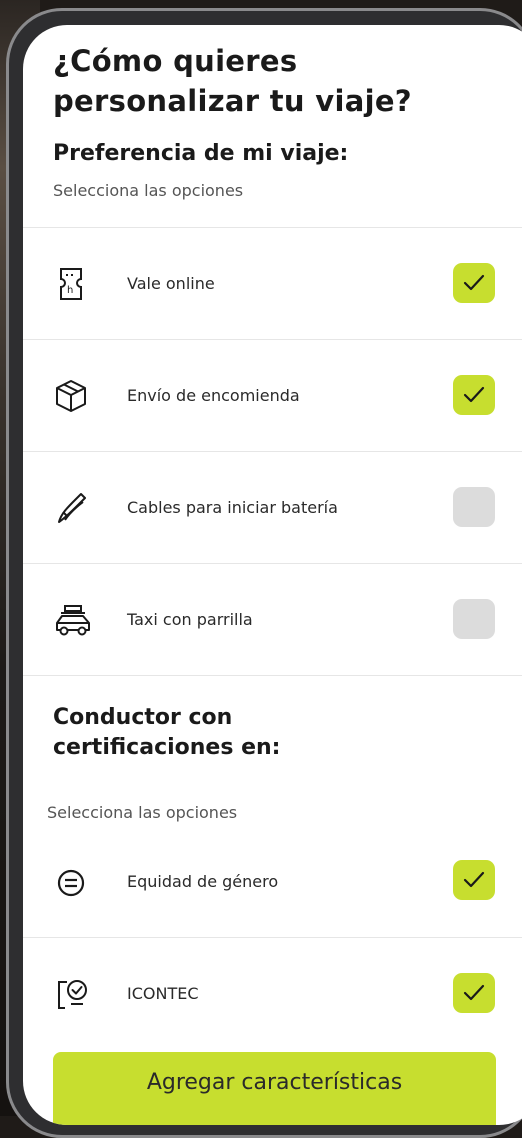 The height and width of the screenshot is (1138, 522). I want to click on voucher-icon: h, so click(71, 284).